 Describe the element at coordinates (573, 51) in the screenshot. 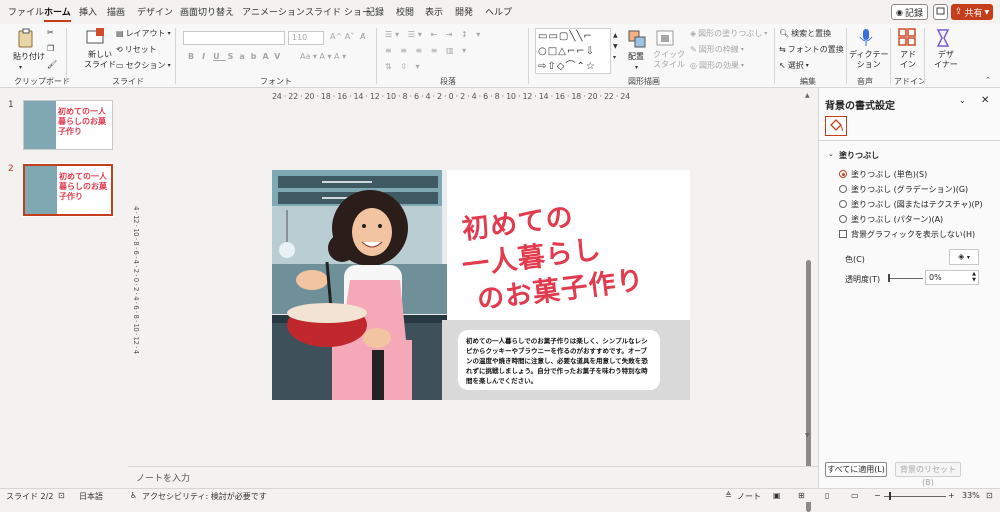

I see `shapes-gallery: ▭▭▢╲╲⌐ ○□△⌐⌐⇩ ⇨⇧◇⌒⌃☆` at that location.